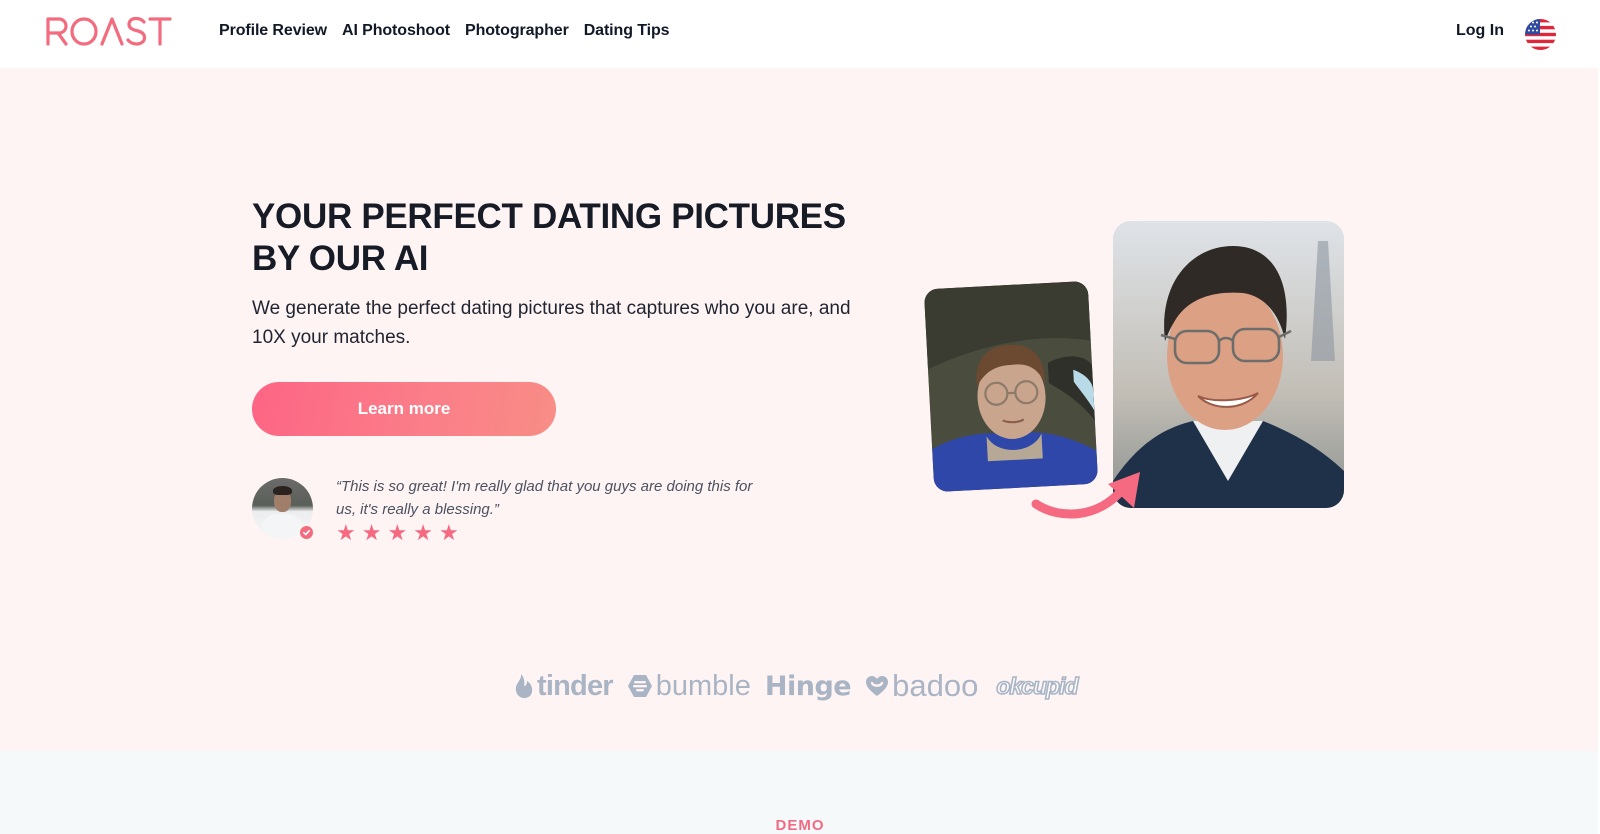 Image resolution: width=1600 pixels, height=834 pixels. I want to click on before-photo-illustration, so click(1011, 386).